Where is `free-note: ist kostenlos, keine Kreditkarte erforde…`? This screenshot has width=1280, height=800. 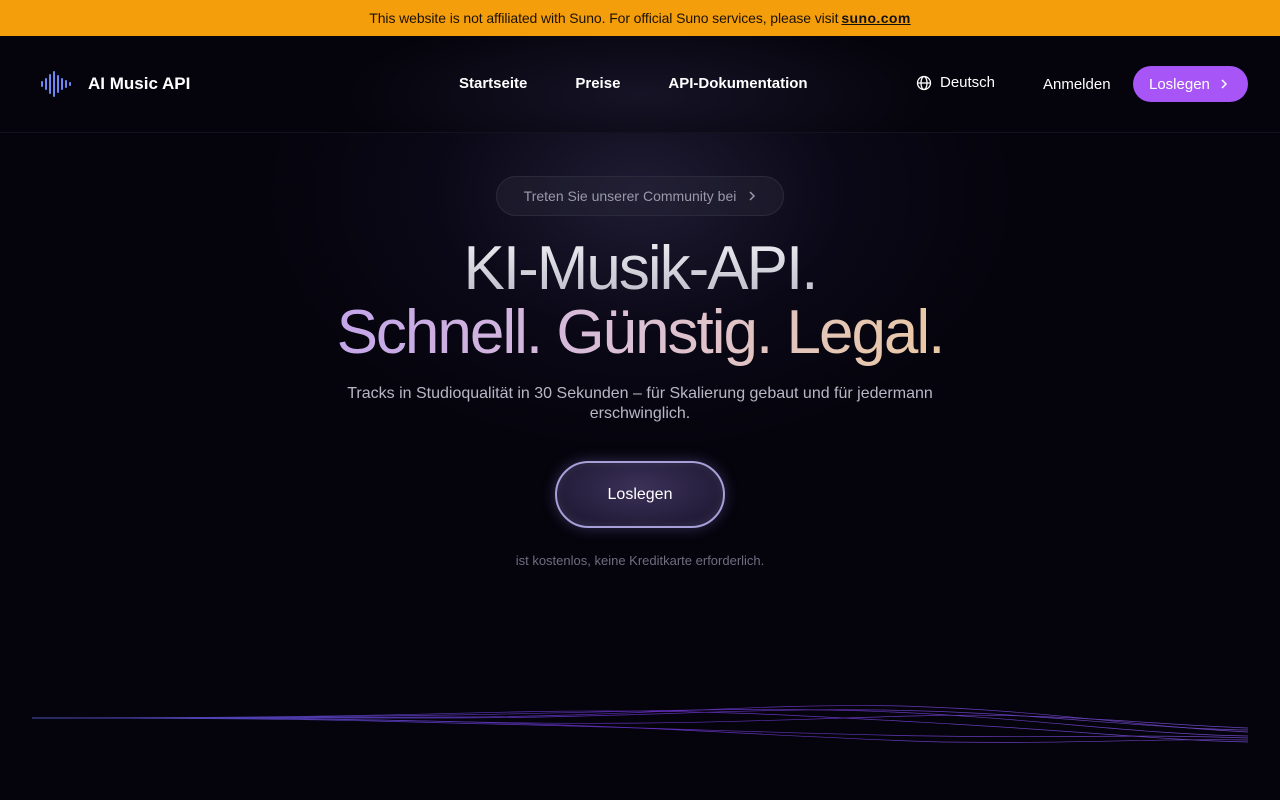 free-note: ist kostenlos, keine Kreditkarte erforde… is located at coordinates (640, 560).